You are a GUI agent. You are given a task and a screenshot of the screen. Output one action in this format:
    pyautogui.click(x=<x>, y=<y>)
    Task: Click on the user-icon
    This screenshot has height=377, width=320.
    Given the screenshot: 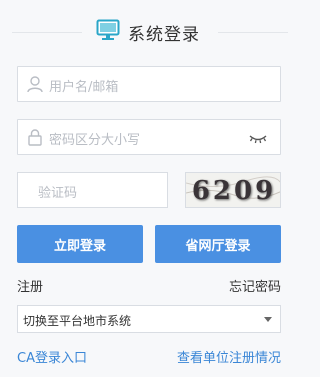 What is the action you would take?
    pyautogui.click(x=35, y=84)
    